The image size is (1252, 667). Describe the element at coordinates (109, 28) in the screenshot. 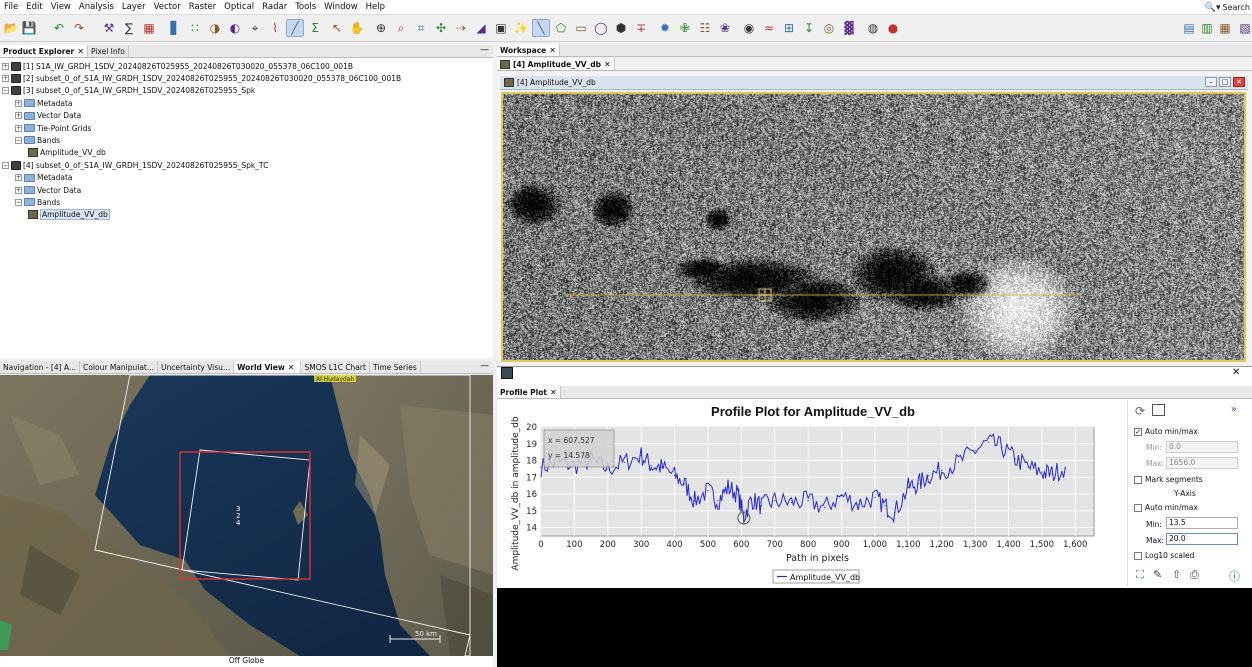

I see `session-icon: ⚒` at that location.